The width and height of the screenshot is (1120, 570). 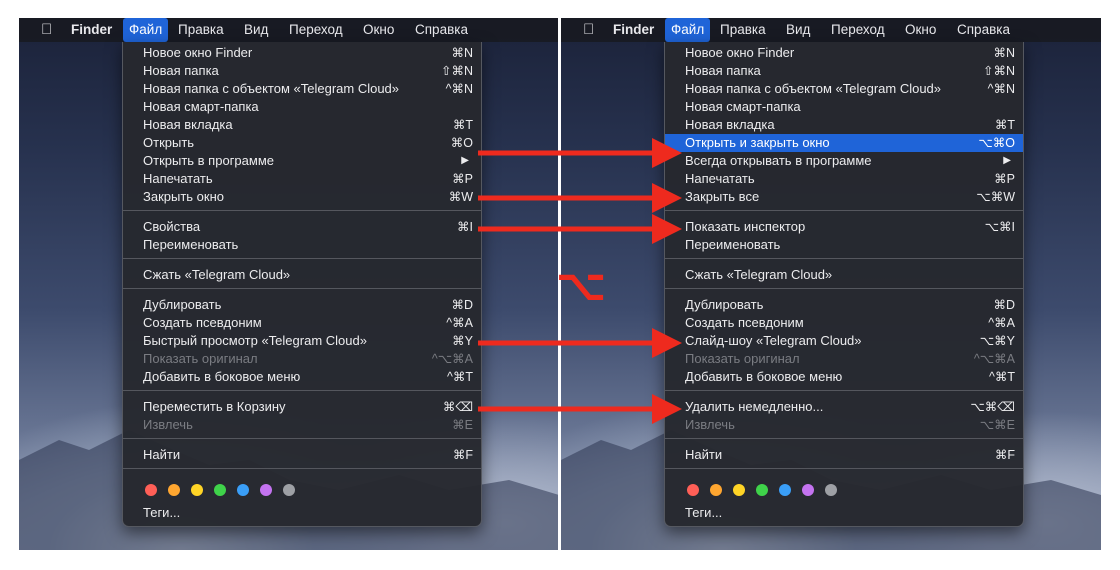 I want to click on annotation-overlay: ⌥, so click(x=580, y=281).